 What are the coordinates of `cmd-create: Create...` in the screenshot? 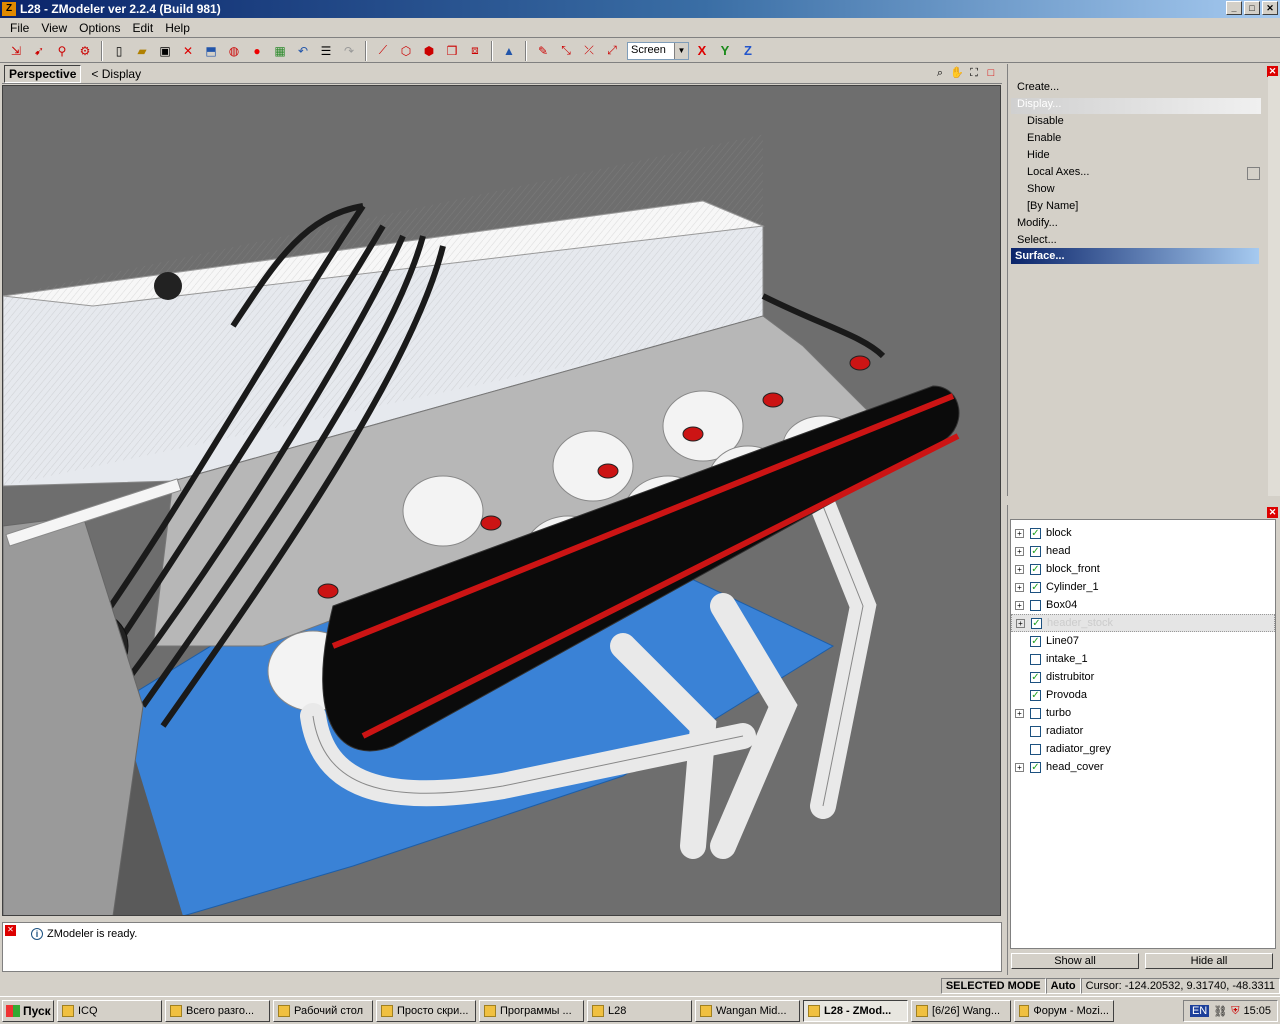 It's located at (1038, 87).